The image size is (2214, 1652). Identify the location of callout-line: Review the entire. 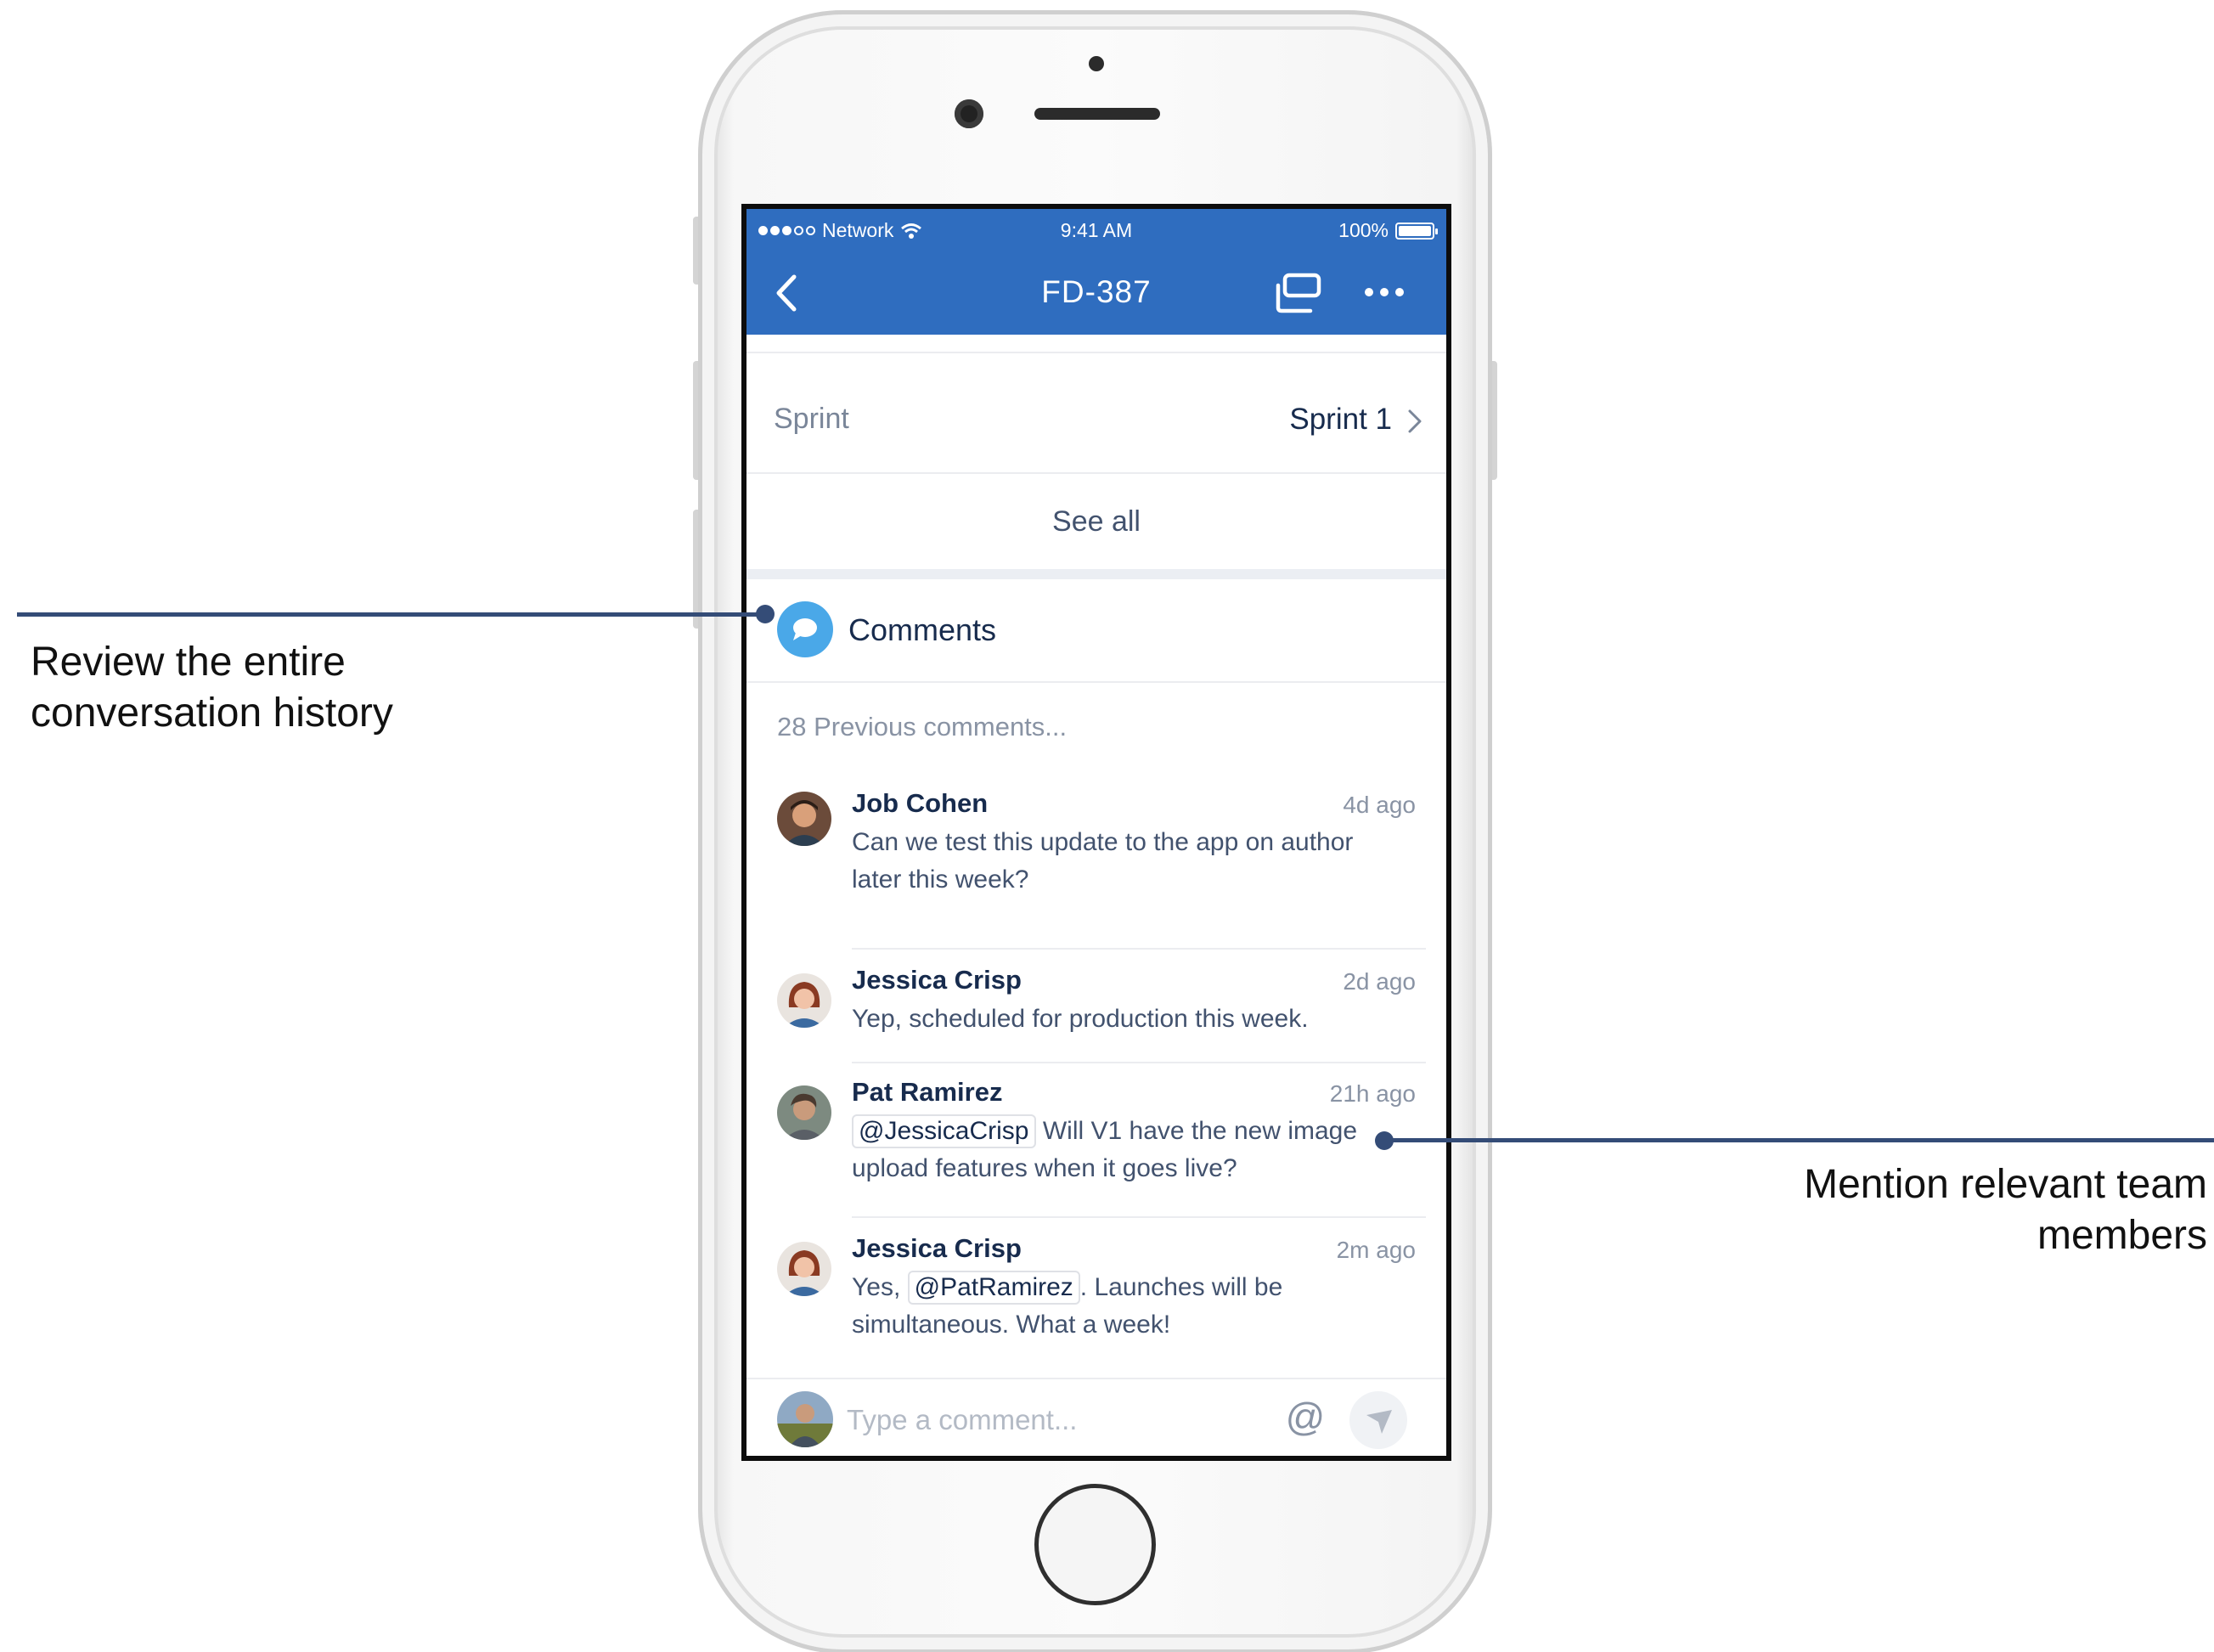
(188, 662).